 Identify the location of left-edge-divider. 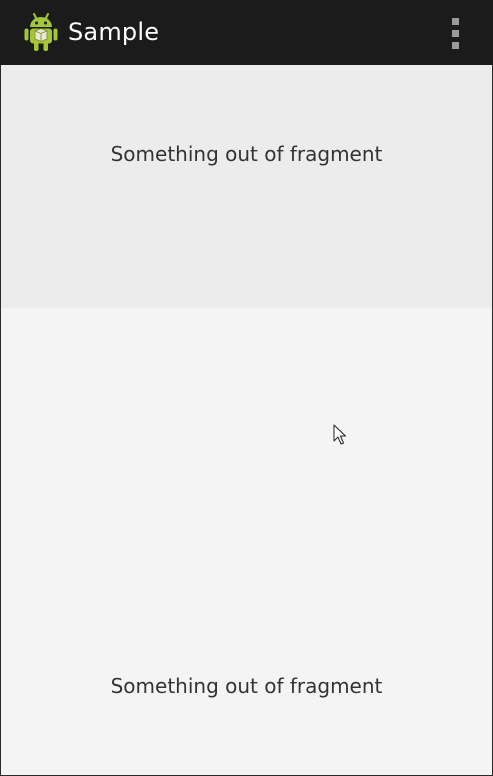
(0, 420).